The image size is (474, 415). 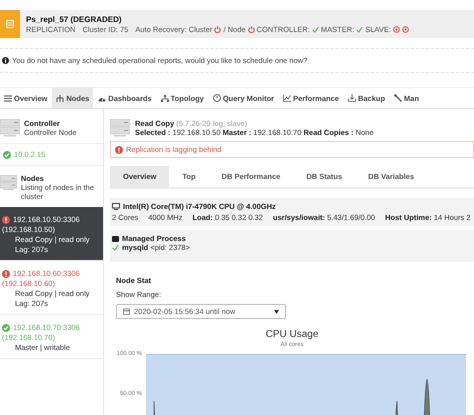 What do you see at coordinates (74, 19) in the screenshot?
I see `cluster-title: Ps_repl_57 (DEGRADED)` at bounding box center [74, 19].